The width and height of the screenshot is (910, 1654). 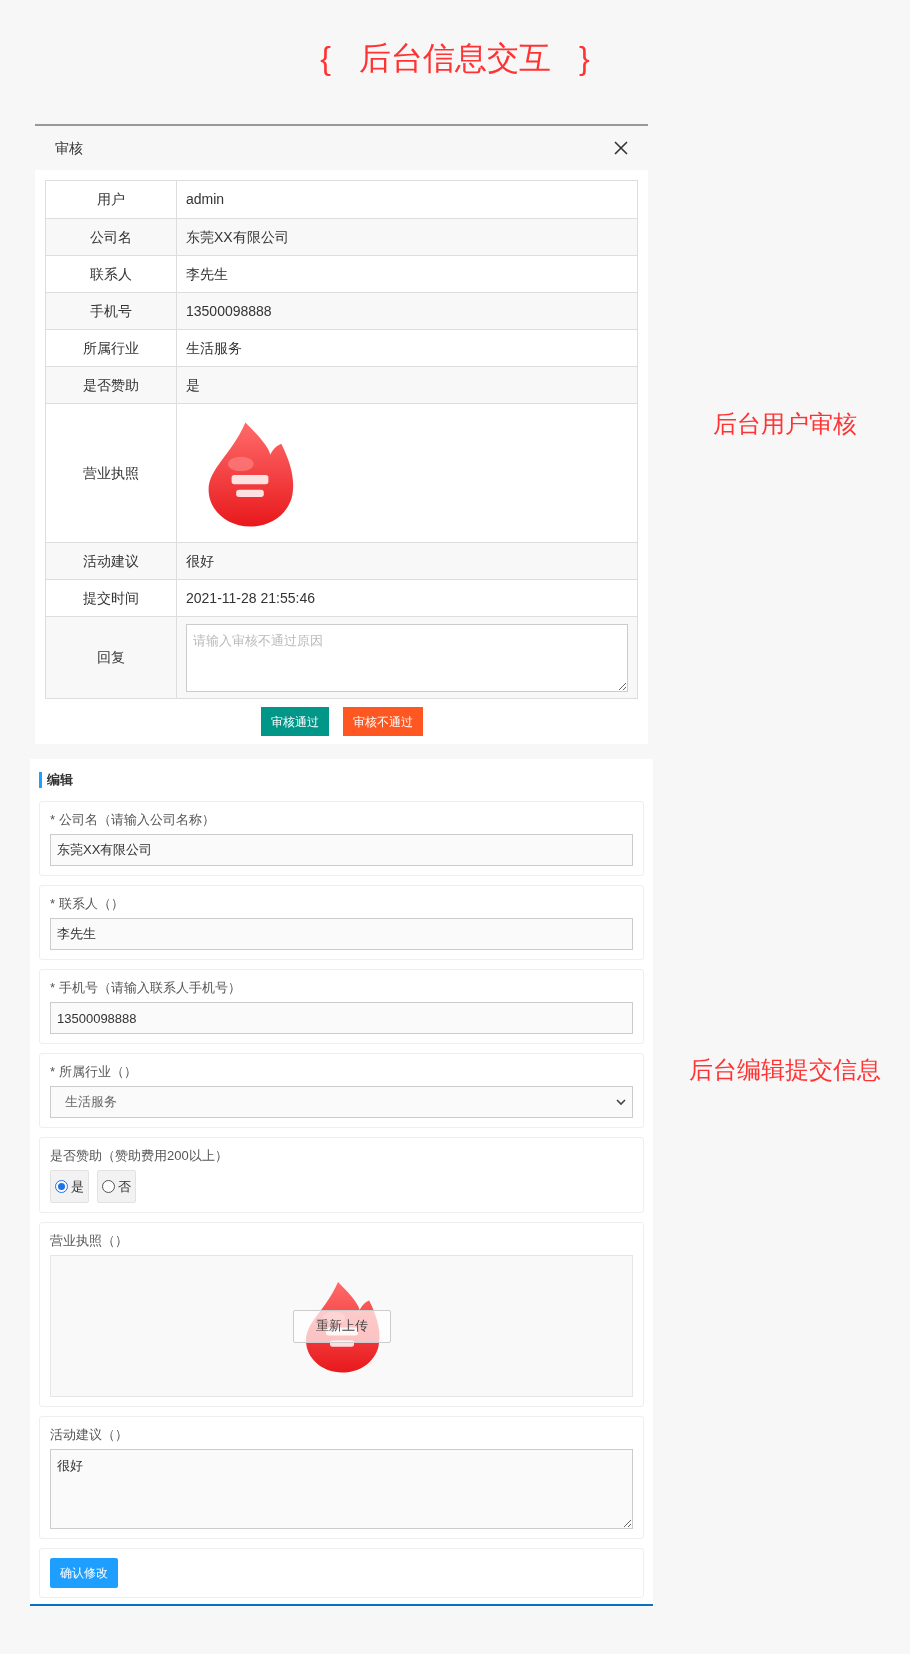 What do you see at coordinates (139, 1156) in the screenshot?
I see `field-label: 是否赞助（赞助费用200以上）` at bounding box center [139, 1156].